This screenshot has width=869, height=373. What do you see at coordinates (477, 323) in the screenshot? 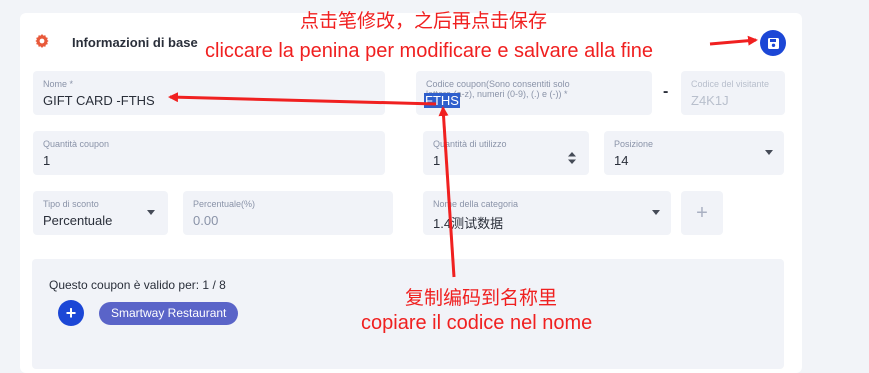
I see `annotation-bottom-it: copiare il codice nel nome` at bounding box center [477, 323].